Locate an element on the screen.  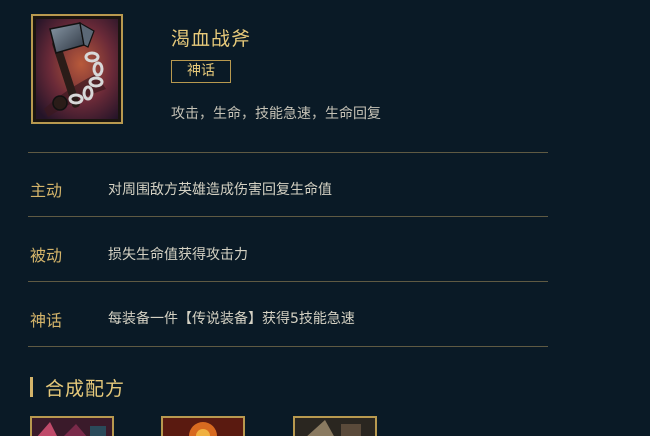
axe-chain-icon is located at coordinates (77, 69).